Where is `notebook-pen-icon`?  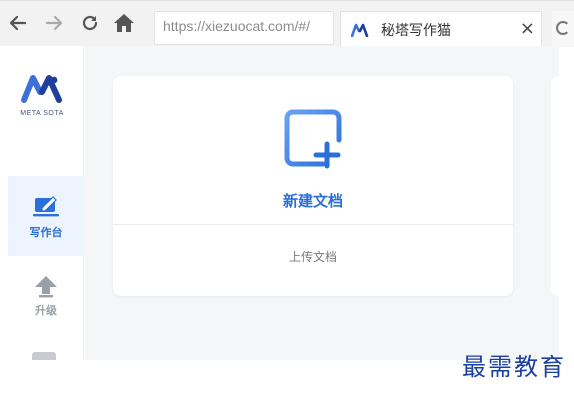 notebook-pen-icon is located at coordinates (46, 206).